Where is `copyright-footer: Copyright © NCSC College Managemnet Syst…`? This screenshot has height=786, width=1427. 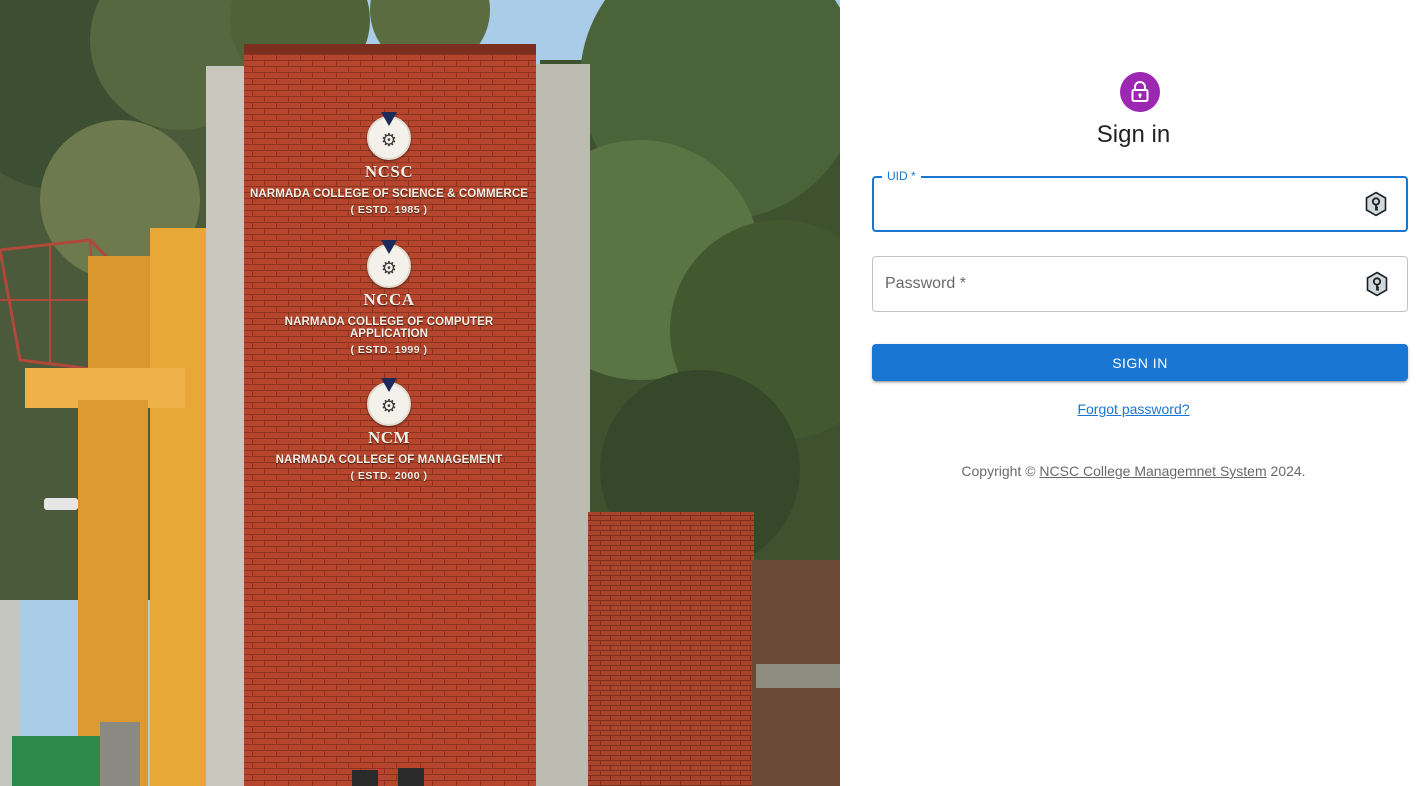 copyright-footer: Copyright © NCSC College Managemnet Syst… is located at coordinates (1133, 471).